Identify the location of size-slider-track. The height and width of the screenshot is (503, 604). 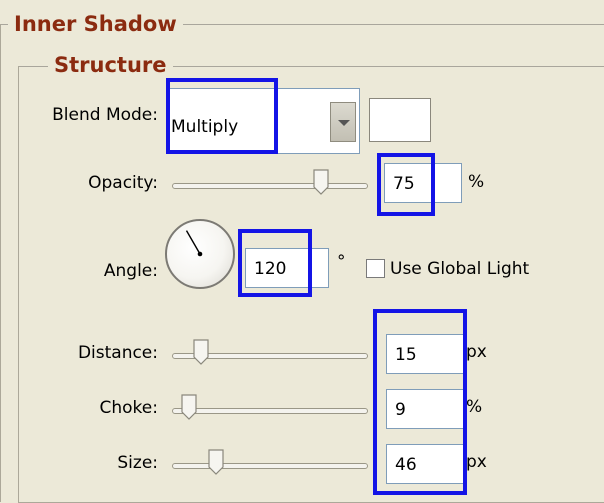
(270, 466).